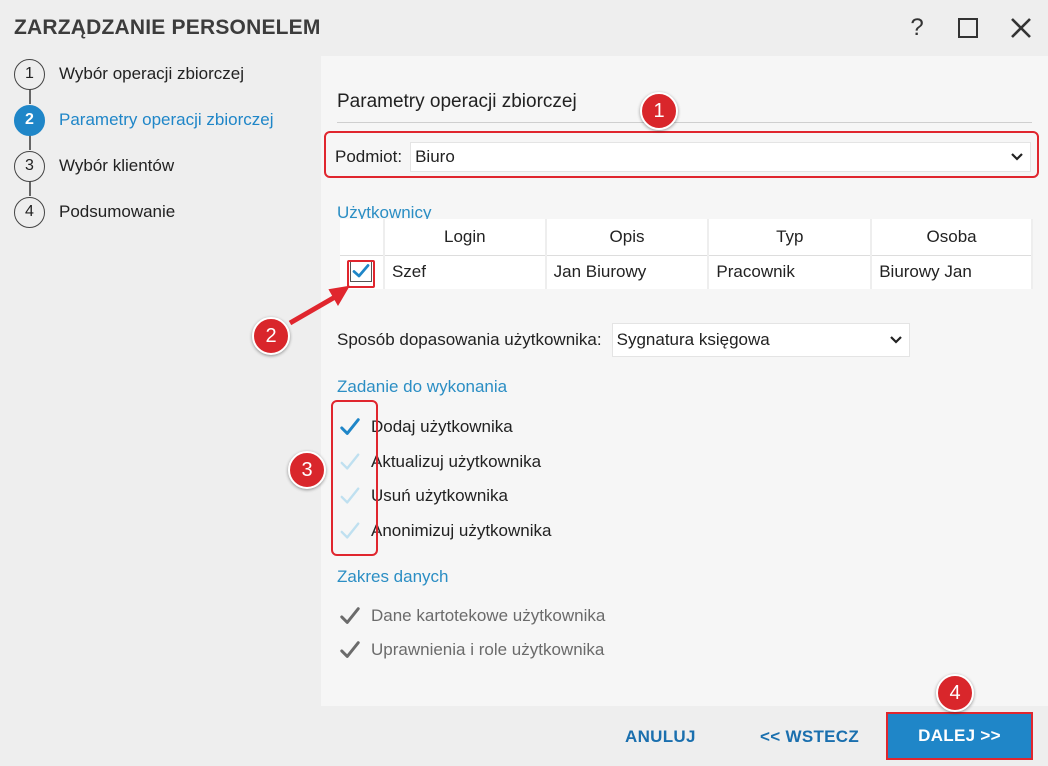  Describe the element at coordinates (456, 461) in the screenshot. I see `task-label: Aktualizuj użytkownika` at that location.